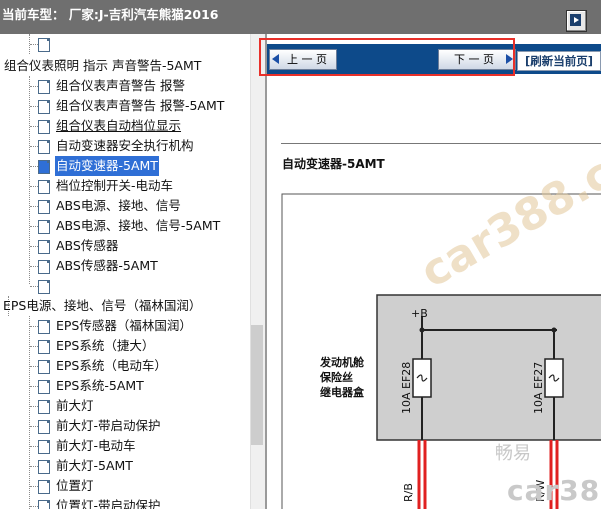  I want to click on tree-item-label: ABS电源、接地、信号, so click(118, 205).